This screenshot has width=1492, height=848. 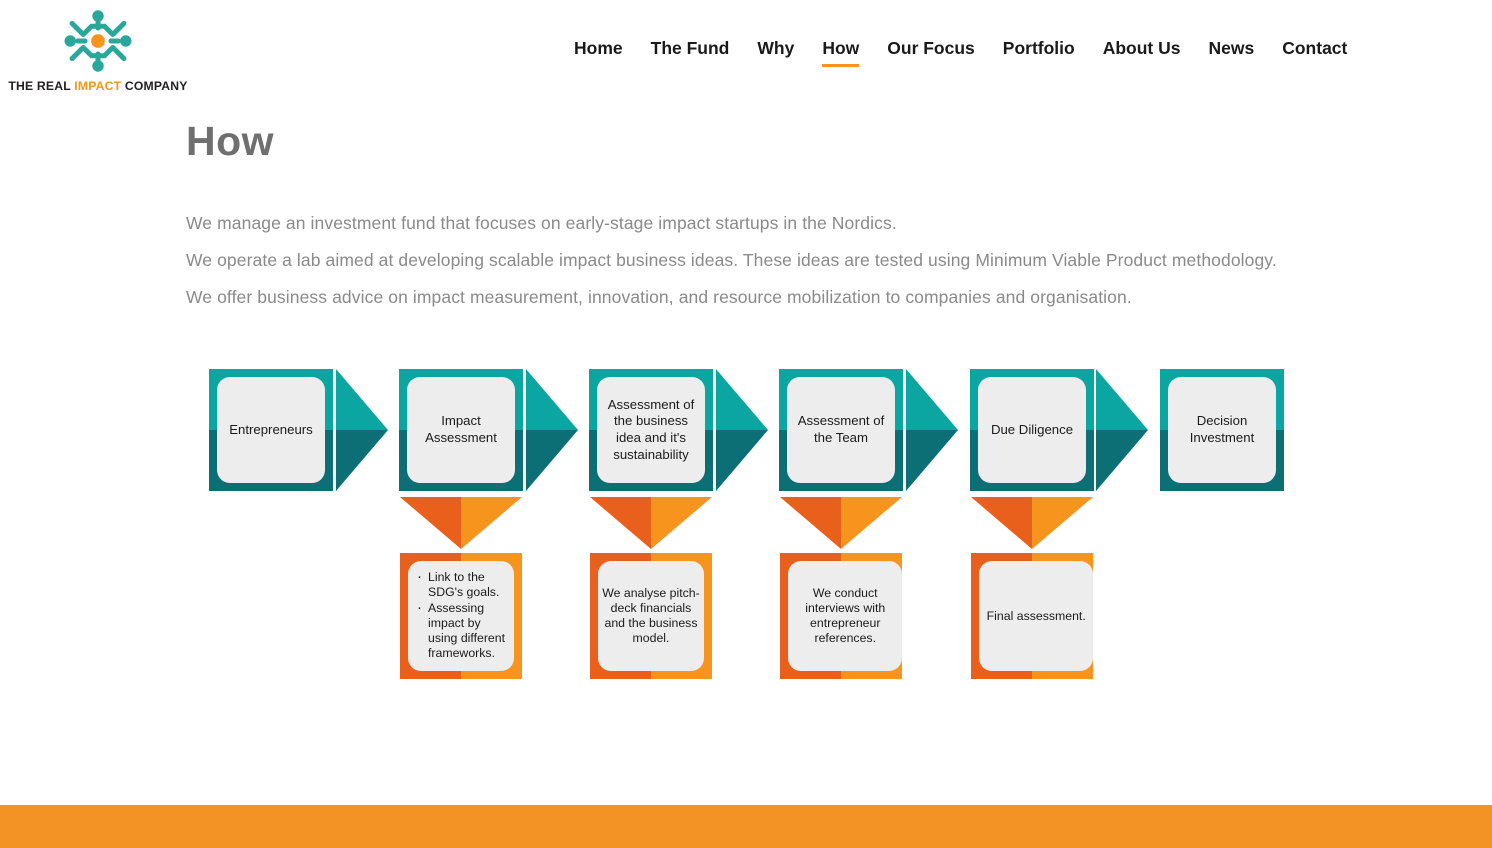 I want to click on people-circle-logo-icon, so click(x=98, y=41).